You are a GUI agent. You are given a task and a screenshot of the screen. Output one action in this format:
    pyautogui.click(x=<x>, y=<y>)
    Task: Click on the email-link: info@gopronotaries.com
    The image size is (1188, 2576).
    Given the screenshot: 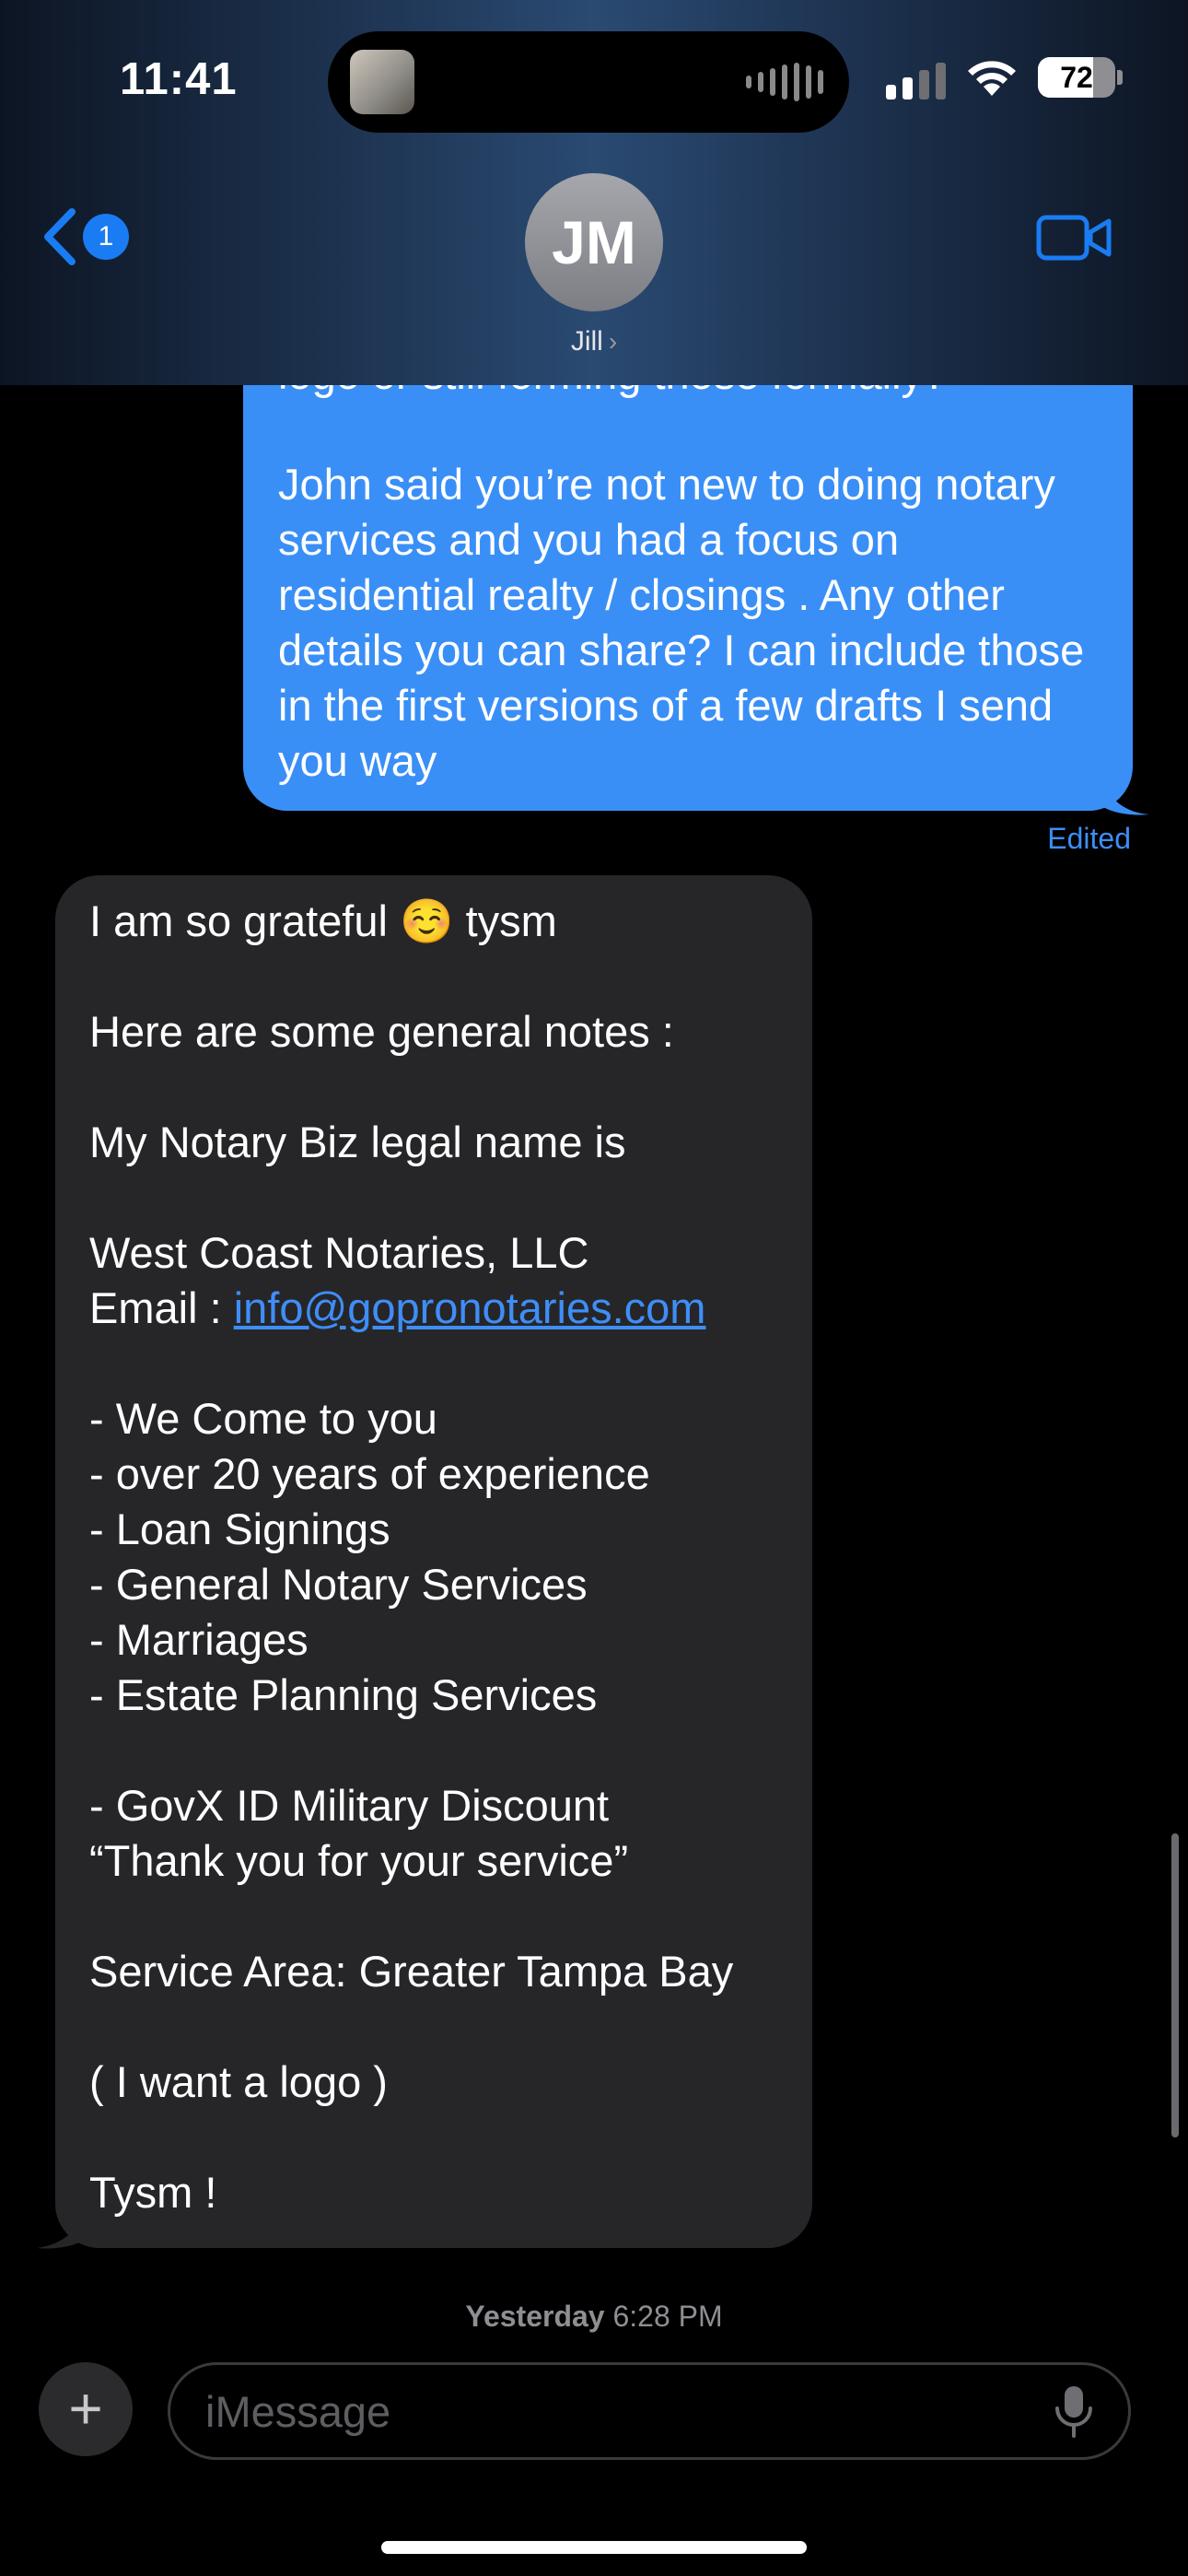 What is the action you would take?
    pyautogui.click(x=470, y=1307)
    